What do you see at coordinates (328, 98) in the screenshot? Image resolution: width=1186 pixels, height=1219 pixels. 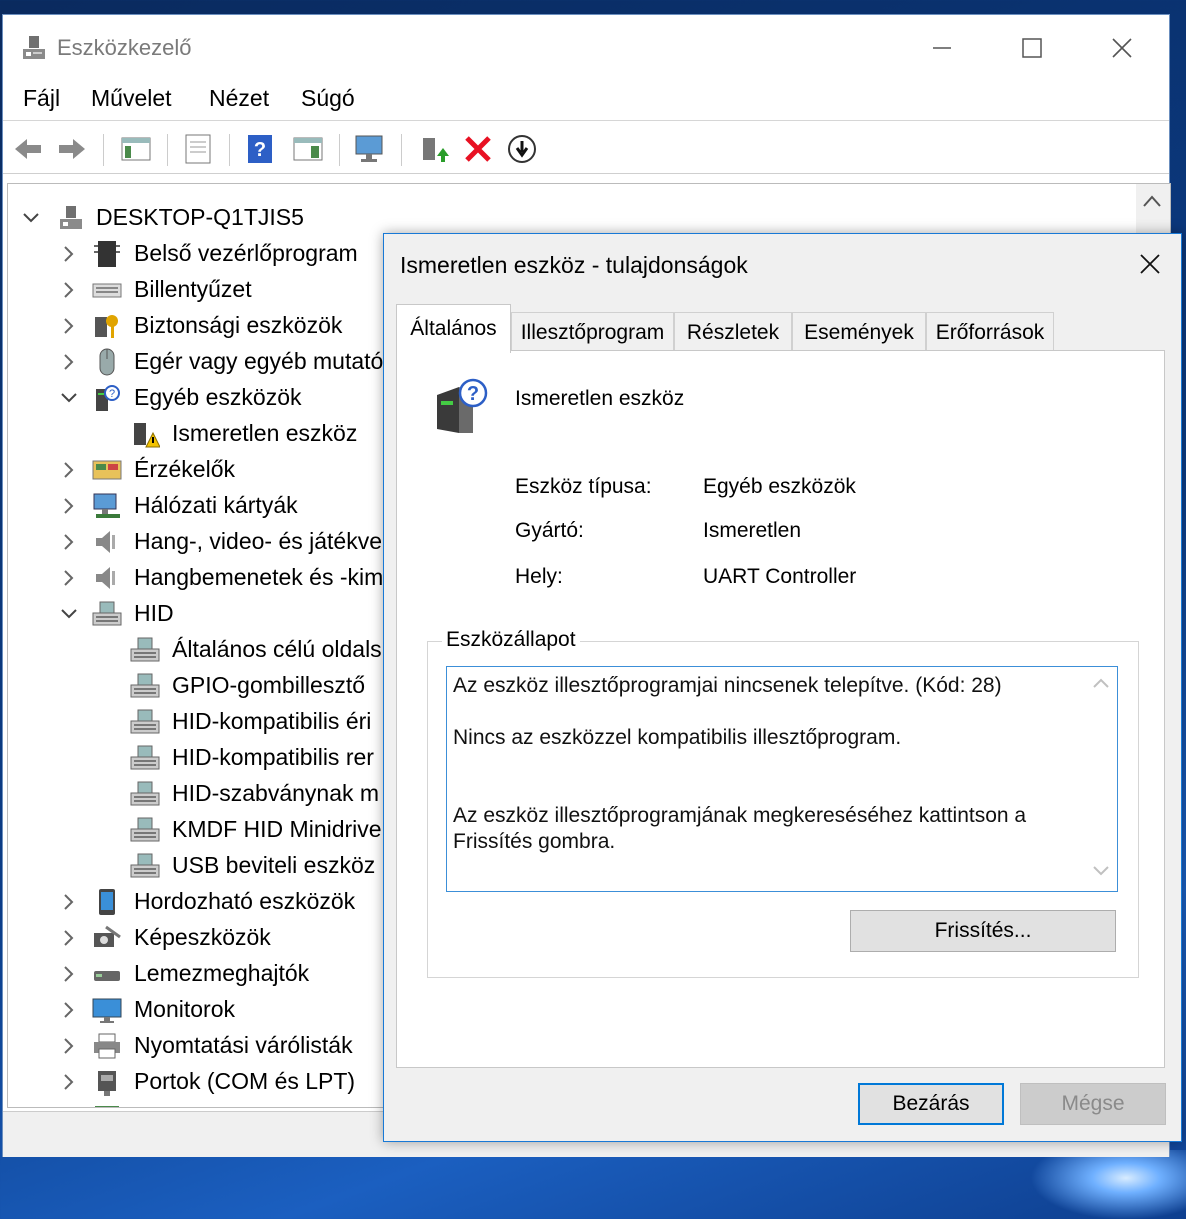 I see `menu-help: Súgó` at bounding box center [328, 98].